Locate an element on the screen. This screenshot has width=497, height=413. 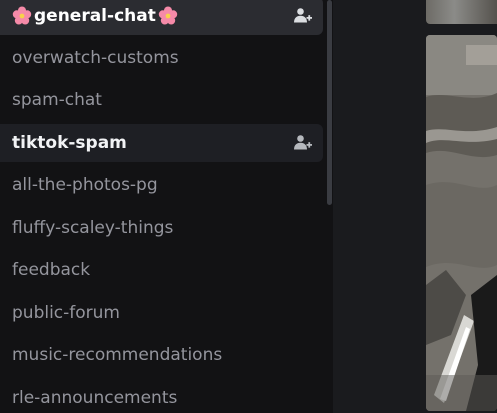
channel-public-forum: public-forum is located at coordinates (161, 313).